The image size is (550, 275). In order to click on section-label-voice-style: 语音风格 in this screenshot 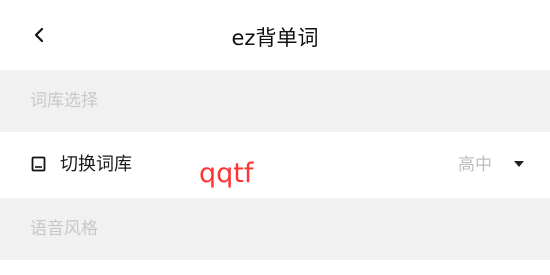, I will do `click(64, 229)`.